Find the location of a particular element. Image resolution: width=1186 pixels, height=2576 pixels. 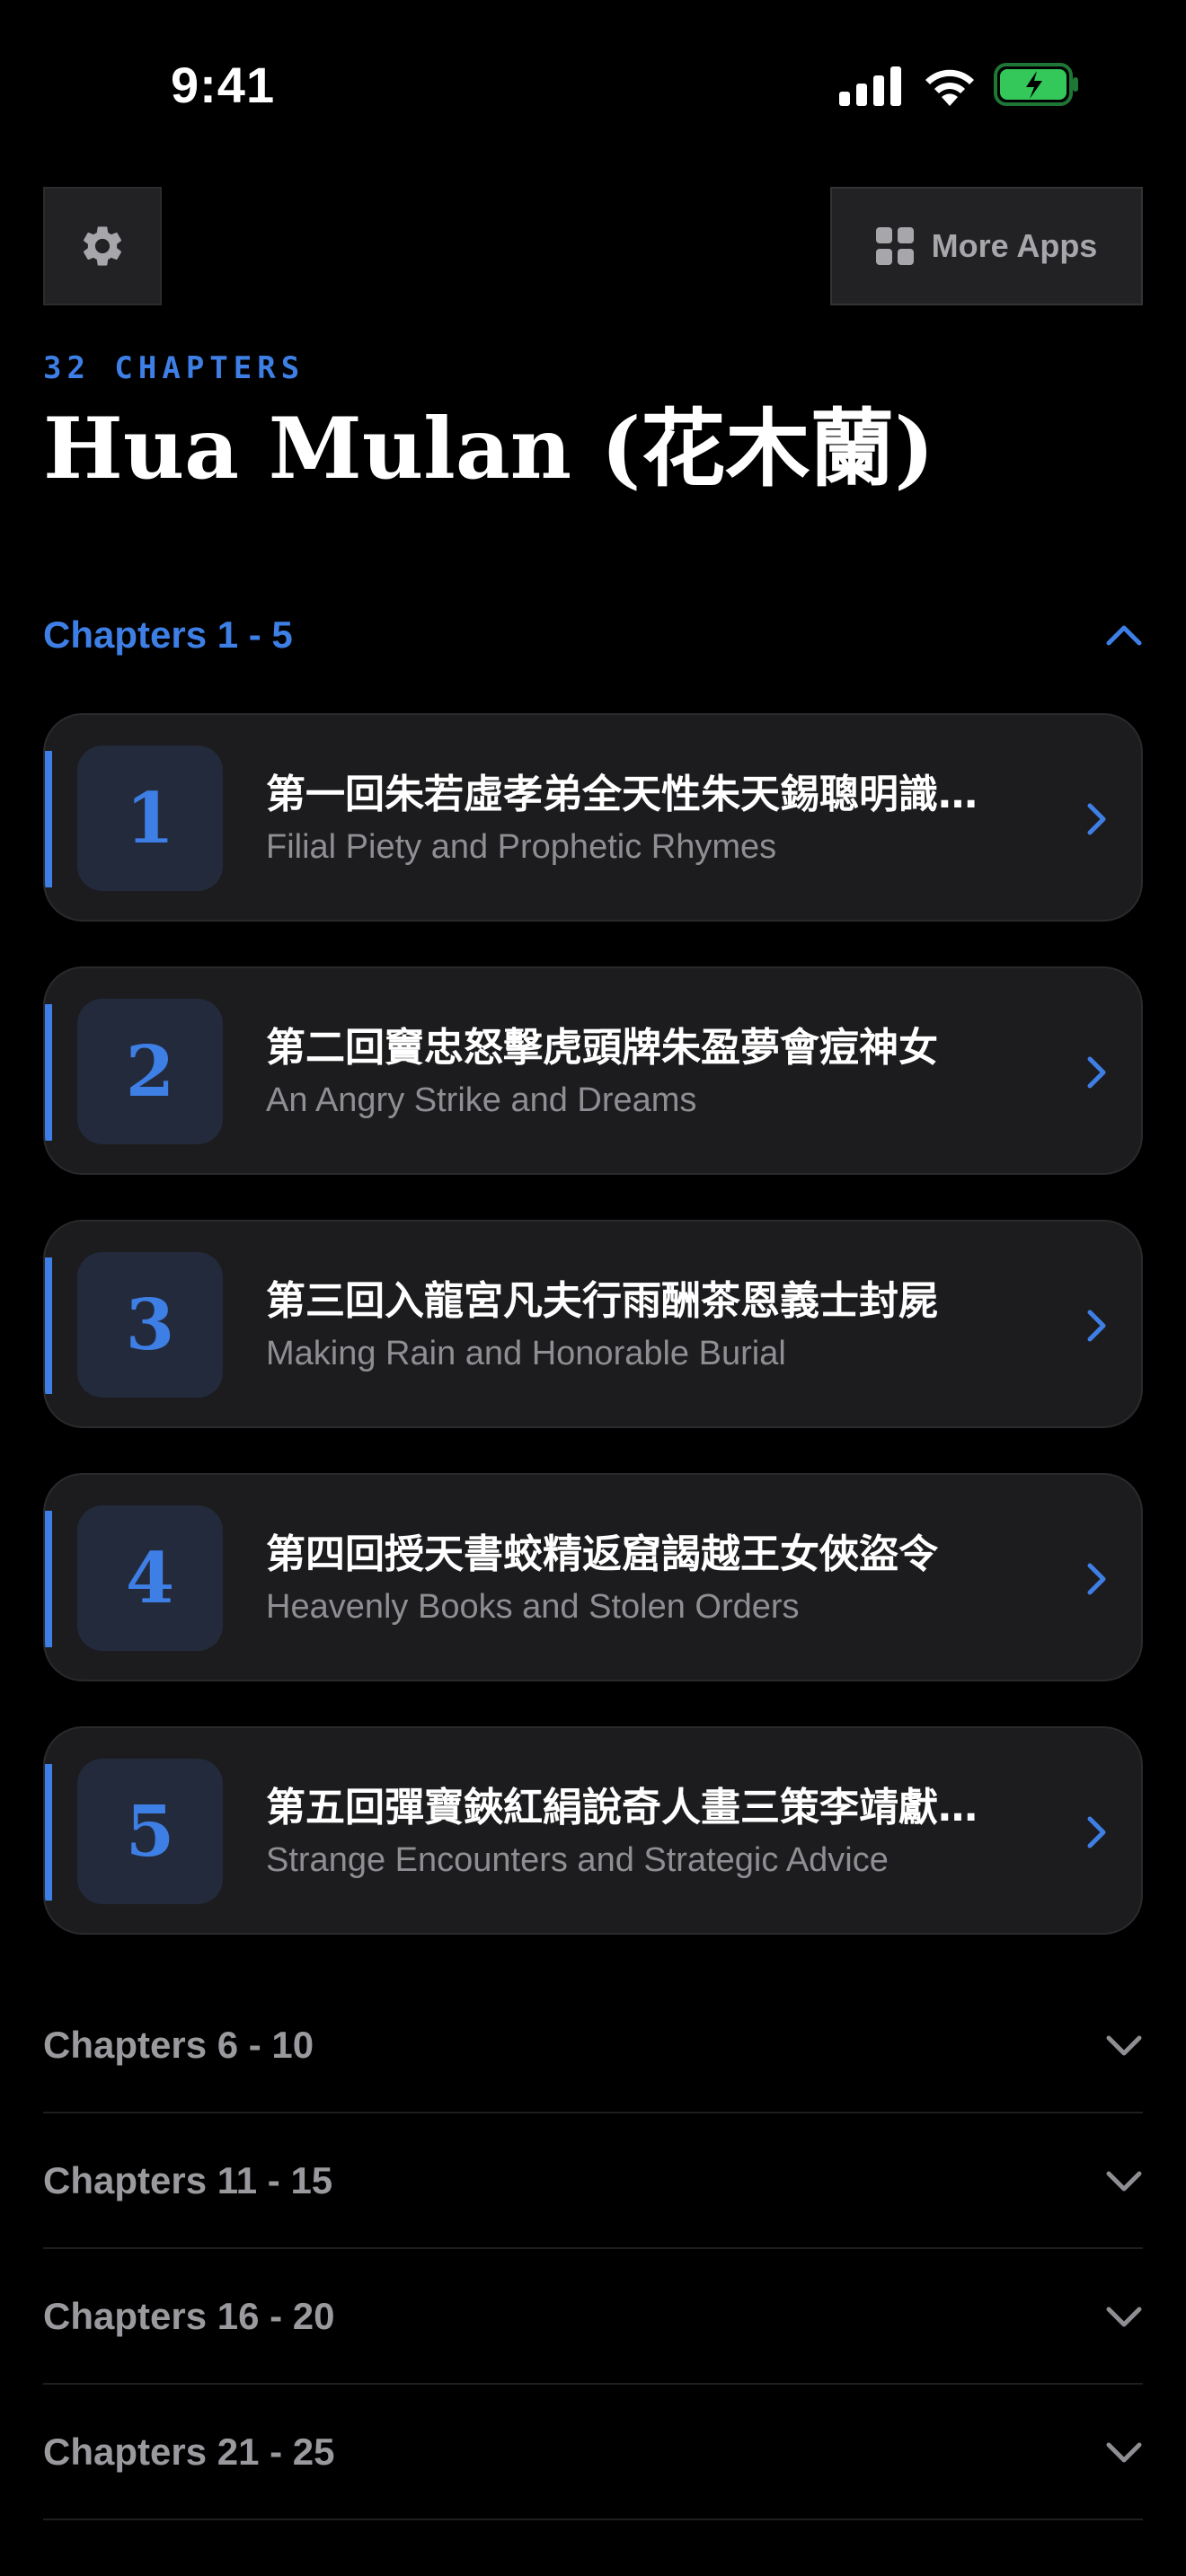

chapter-count: 32 CHAPTERS is located at coordinates (174, 368).